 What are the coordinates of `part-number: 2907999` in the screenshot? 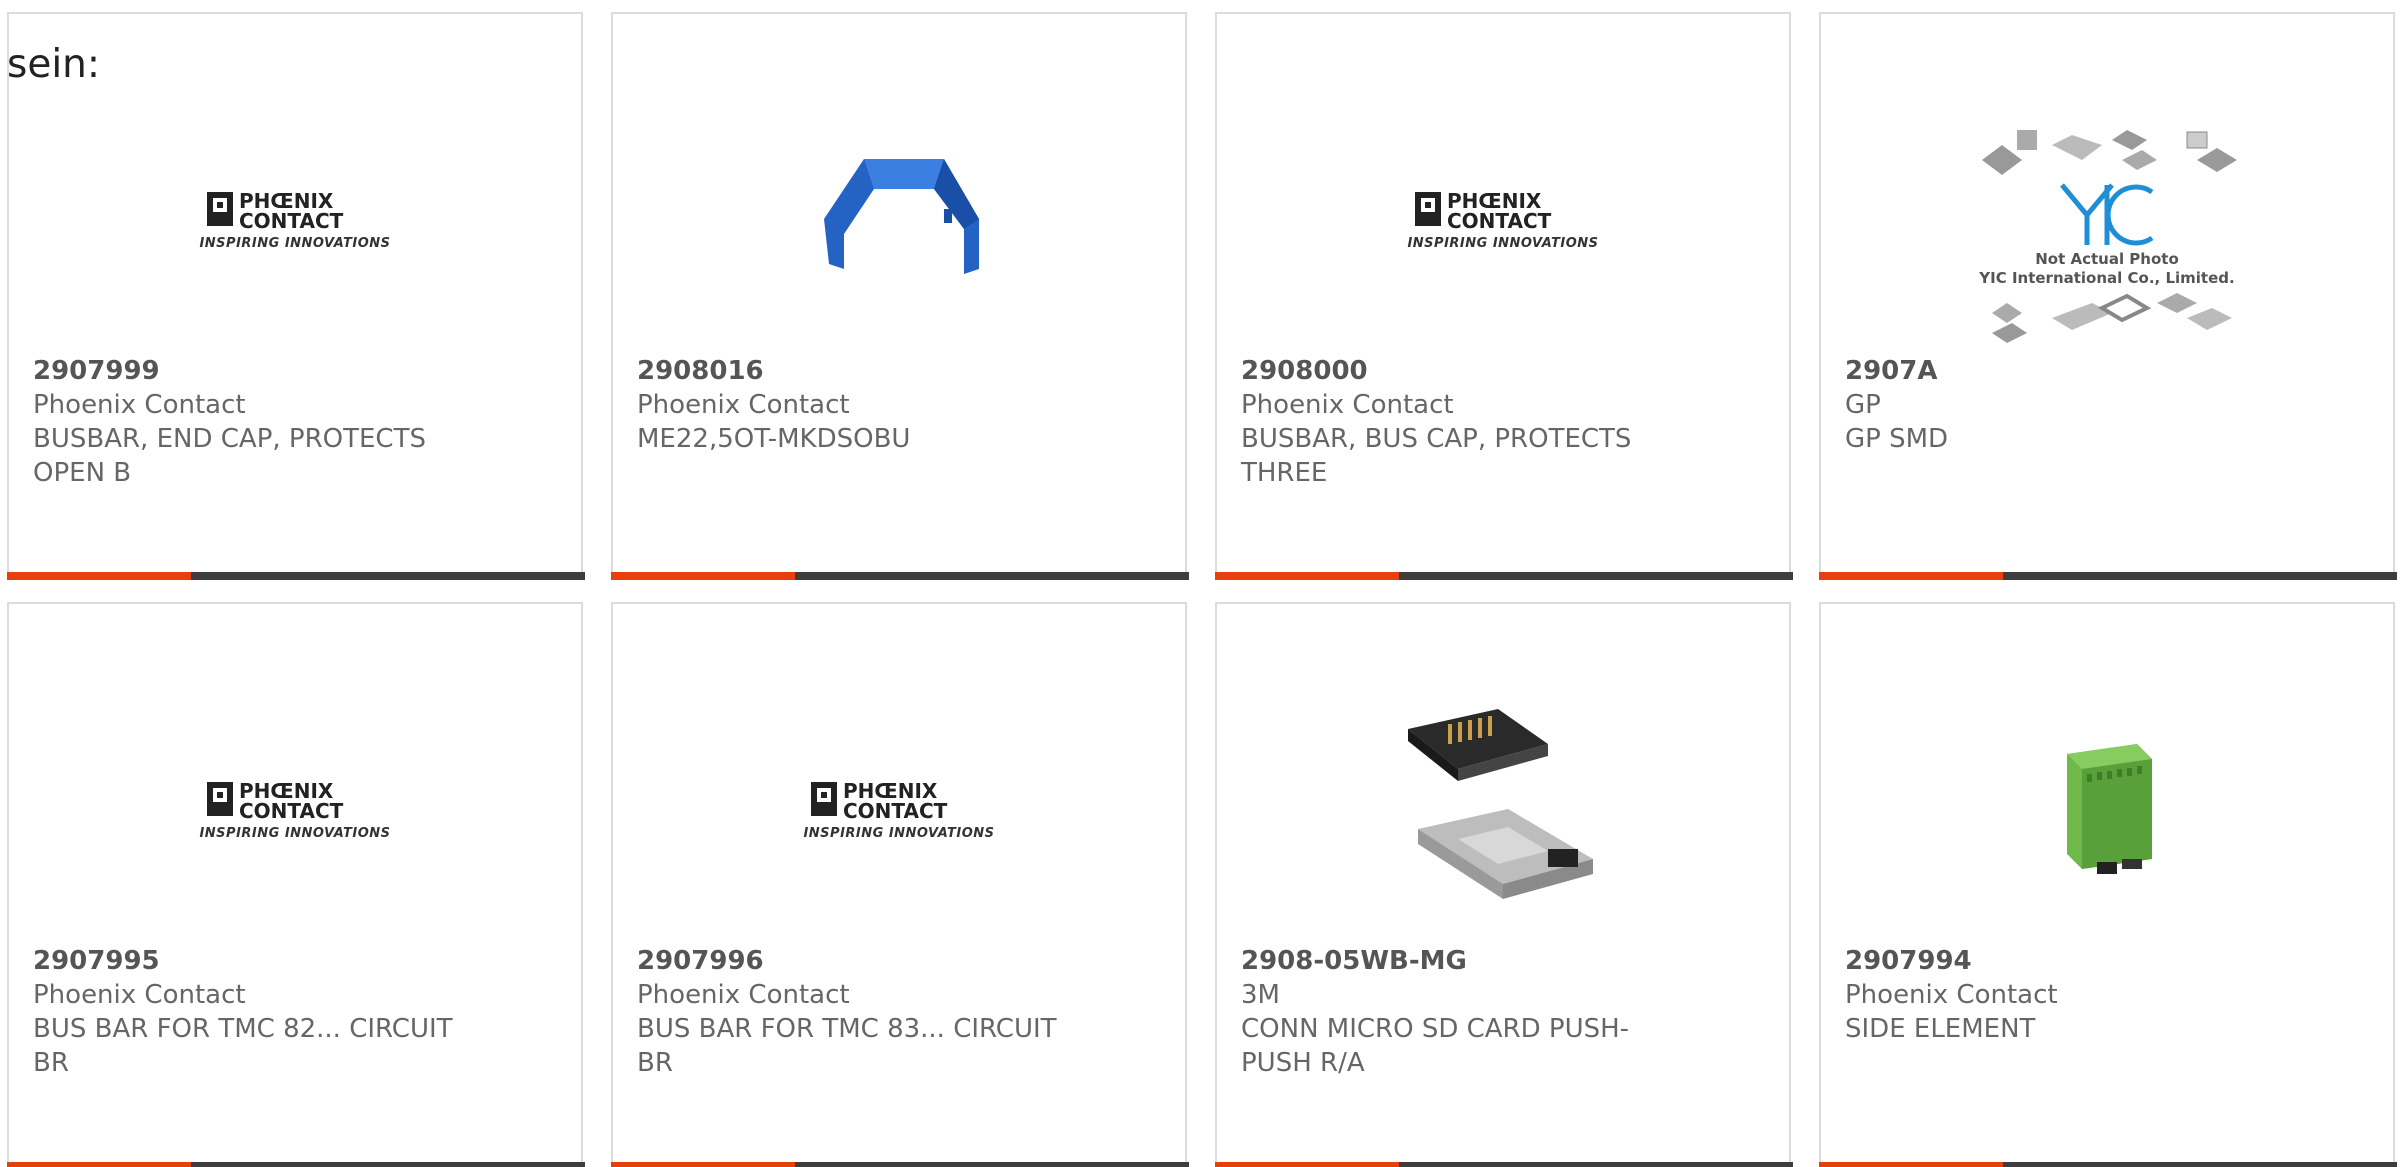 It's located at (253, 371).